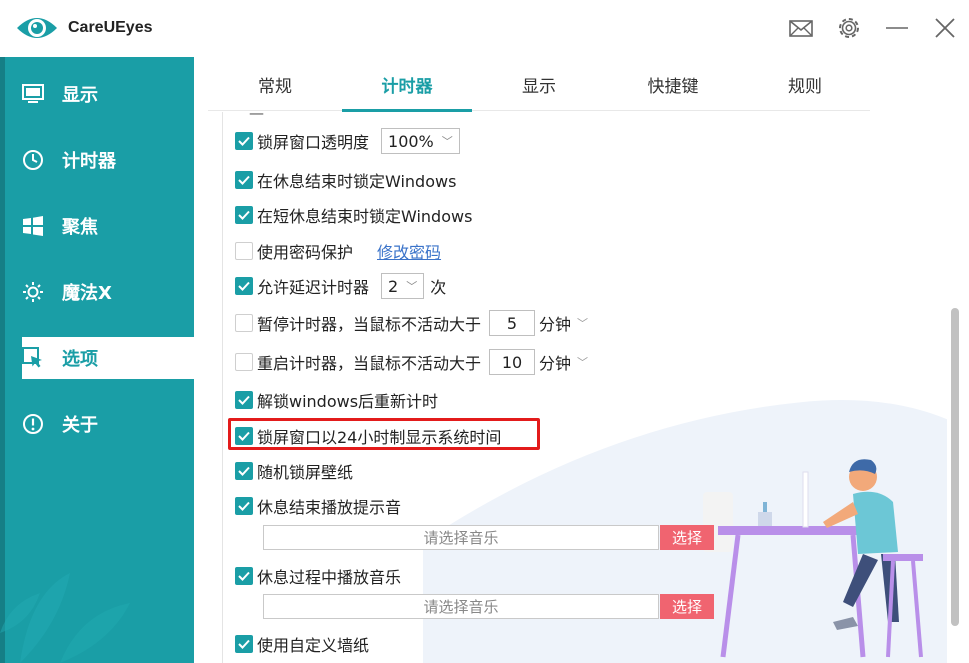 This screenshot has height=663, width=969. I want to click on option-label: 暂停计时器，当鼠标不活动大于, so click(369, 324).